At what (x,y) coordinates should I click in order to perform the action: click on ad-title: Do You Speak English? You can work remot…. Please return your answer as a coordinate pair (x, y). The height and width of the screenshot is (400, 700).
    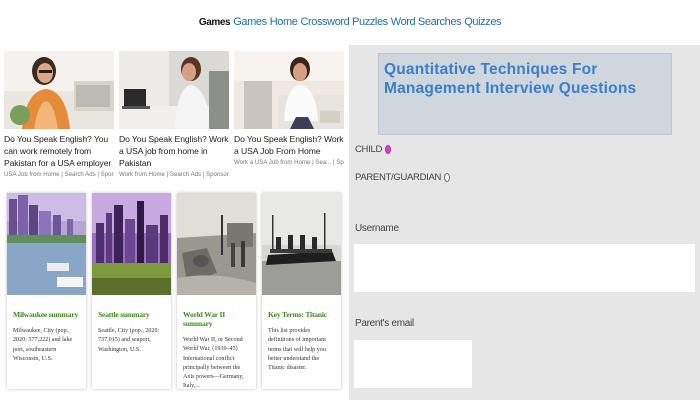
    Looking at the image, I should click on (59, 151).